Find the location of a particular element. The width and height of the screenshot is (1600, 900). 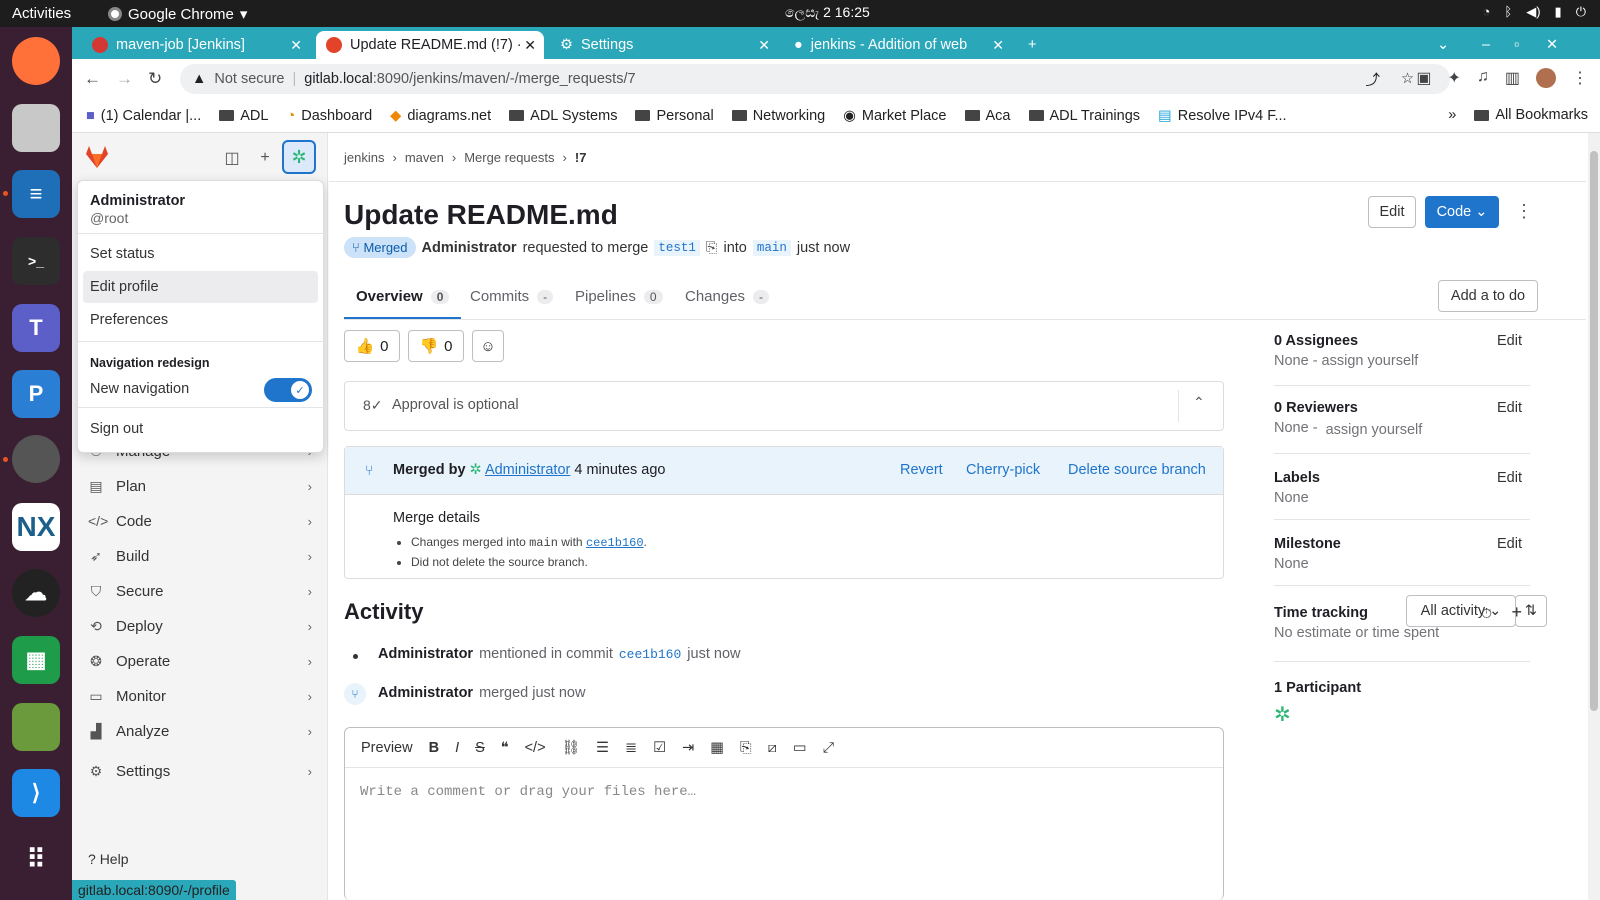

thumbs-up-button: 👍 0 is located at coordinates (372, 346).